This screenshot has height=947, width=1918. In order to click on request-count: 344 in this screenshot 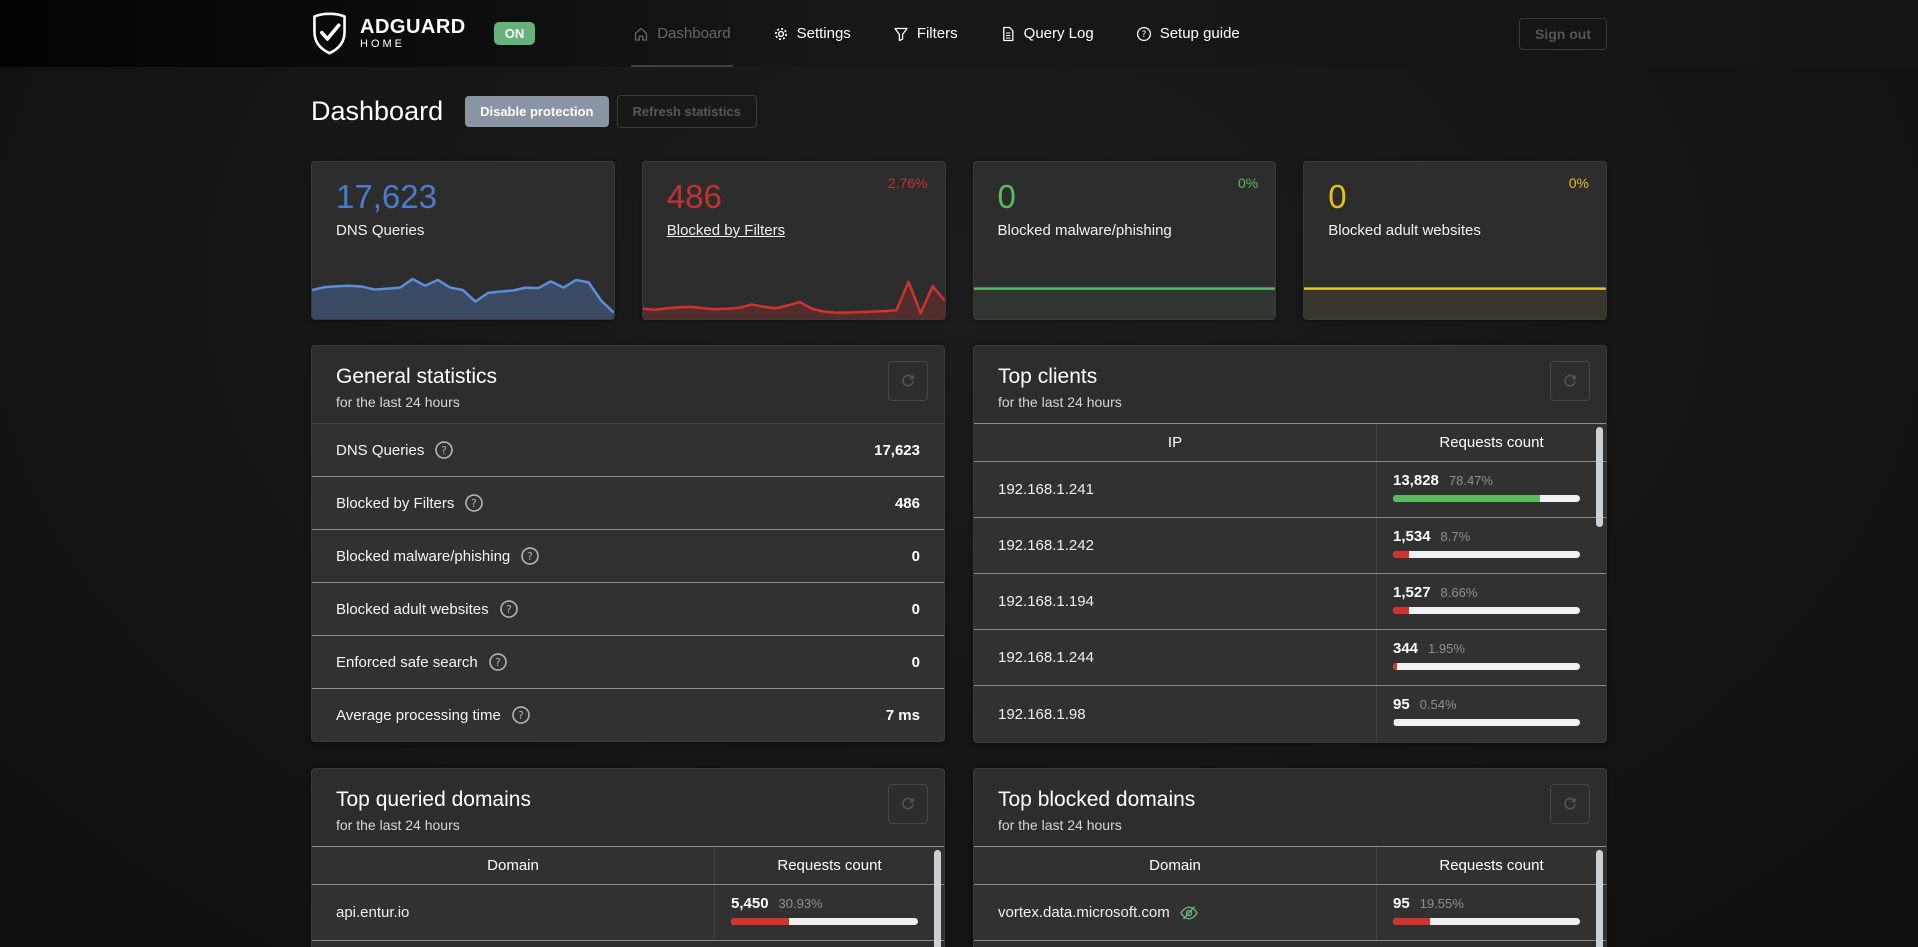, I will do `click(1406, 648)`.